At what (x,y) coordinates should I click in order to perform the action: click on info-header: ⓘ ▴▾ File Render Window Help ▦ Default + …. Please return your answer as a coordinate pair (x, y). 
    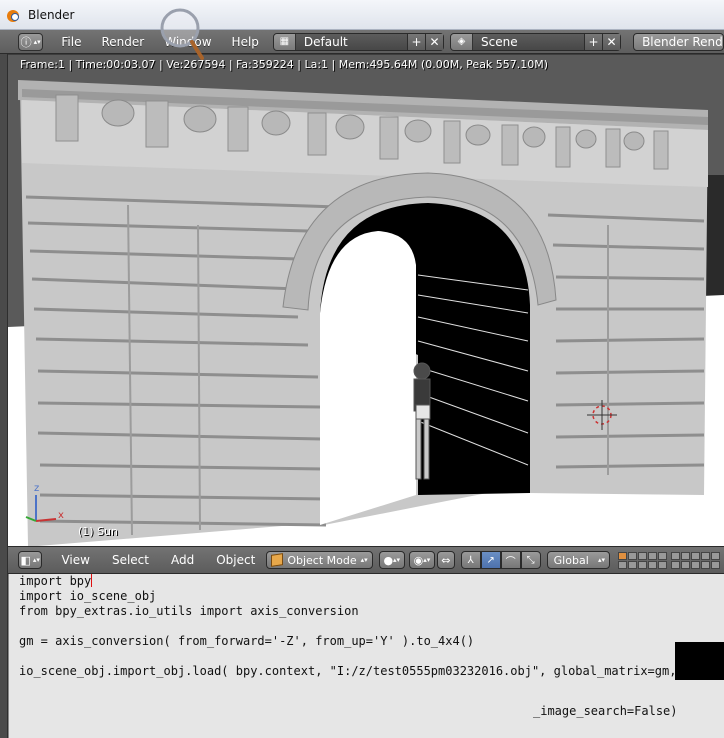
    Looking at the image, I should click on (362, 42).